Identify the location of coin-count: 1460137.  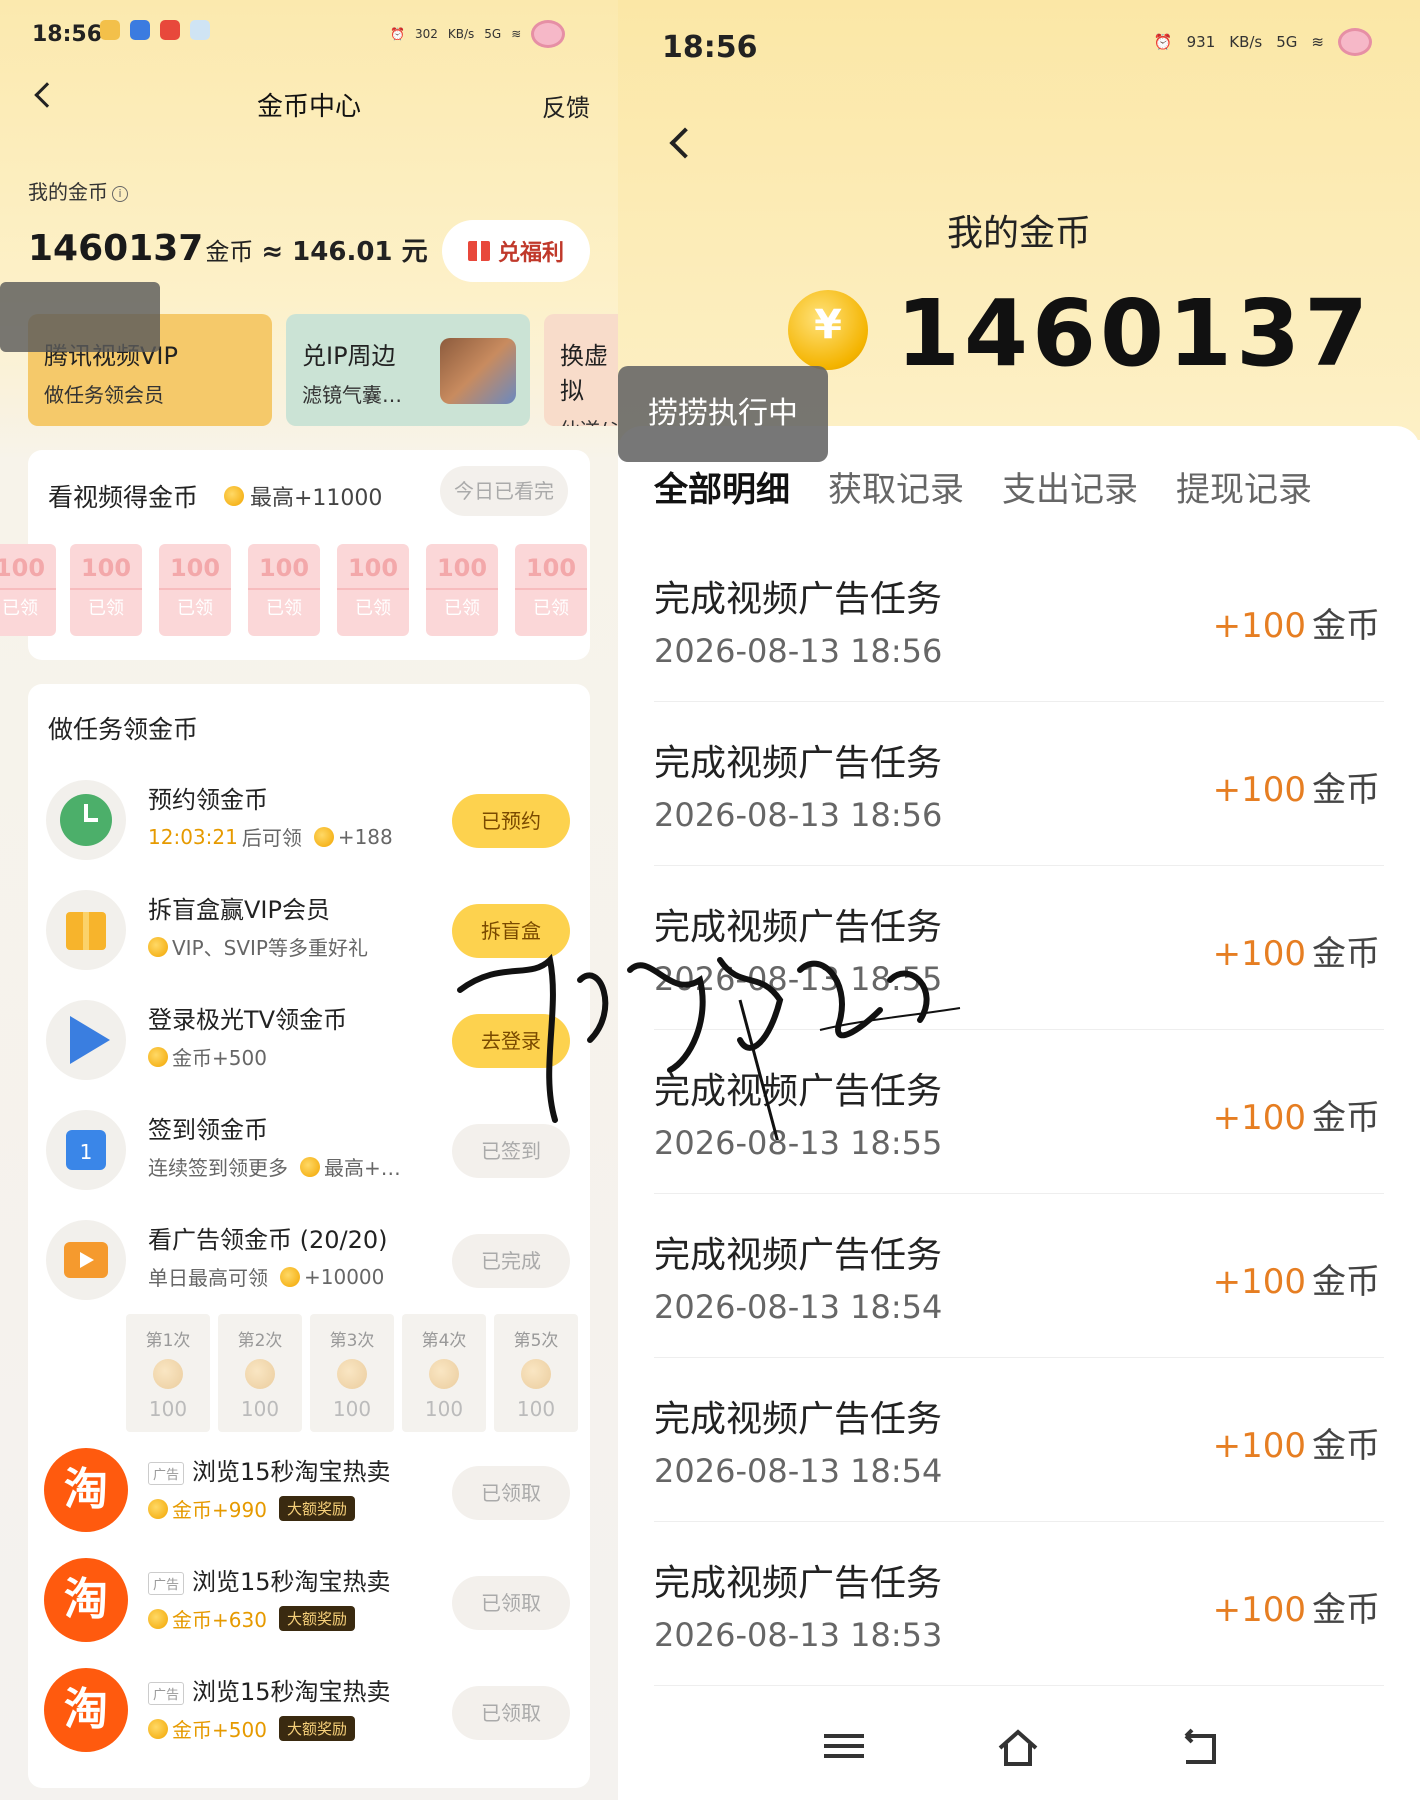
(116, 248).